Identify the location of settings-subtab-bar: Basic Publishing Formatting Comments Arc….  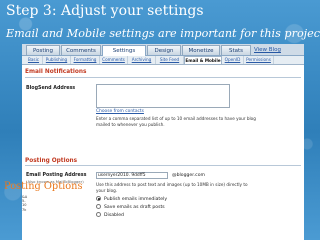
(163, 60).